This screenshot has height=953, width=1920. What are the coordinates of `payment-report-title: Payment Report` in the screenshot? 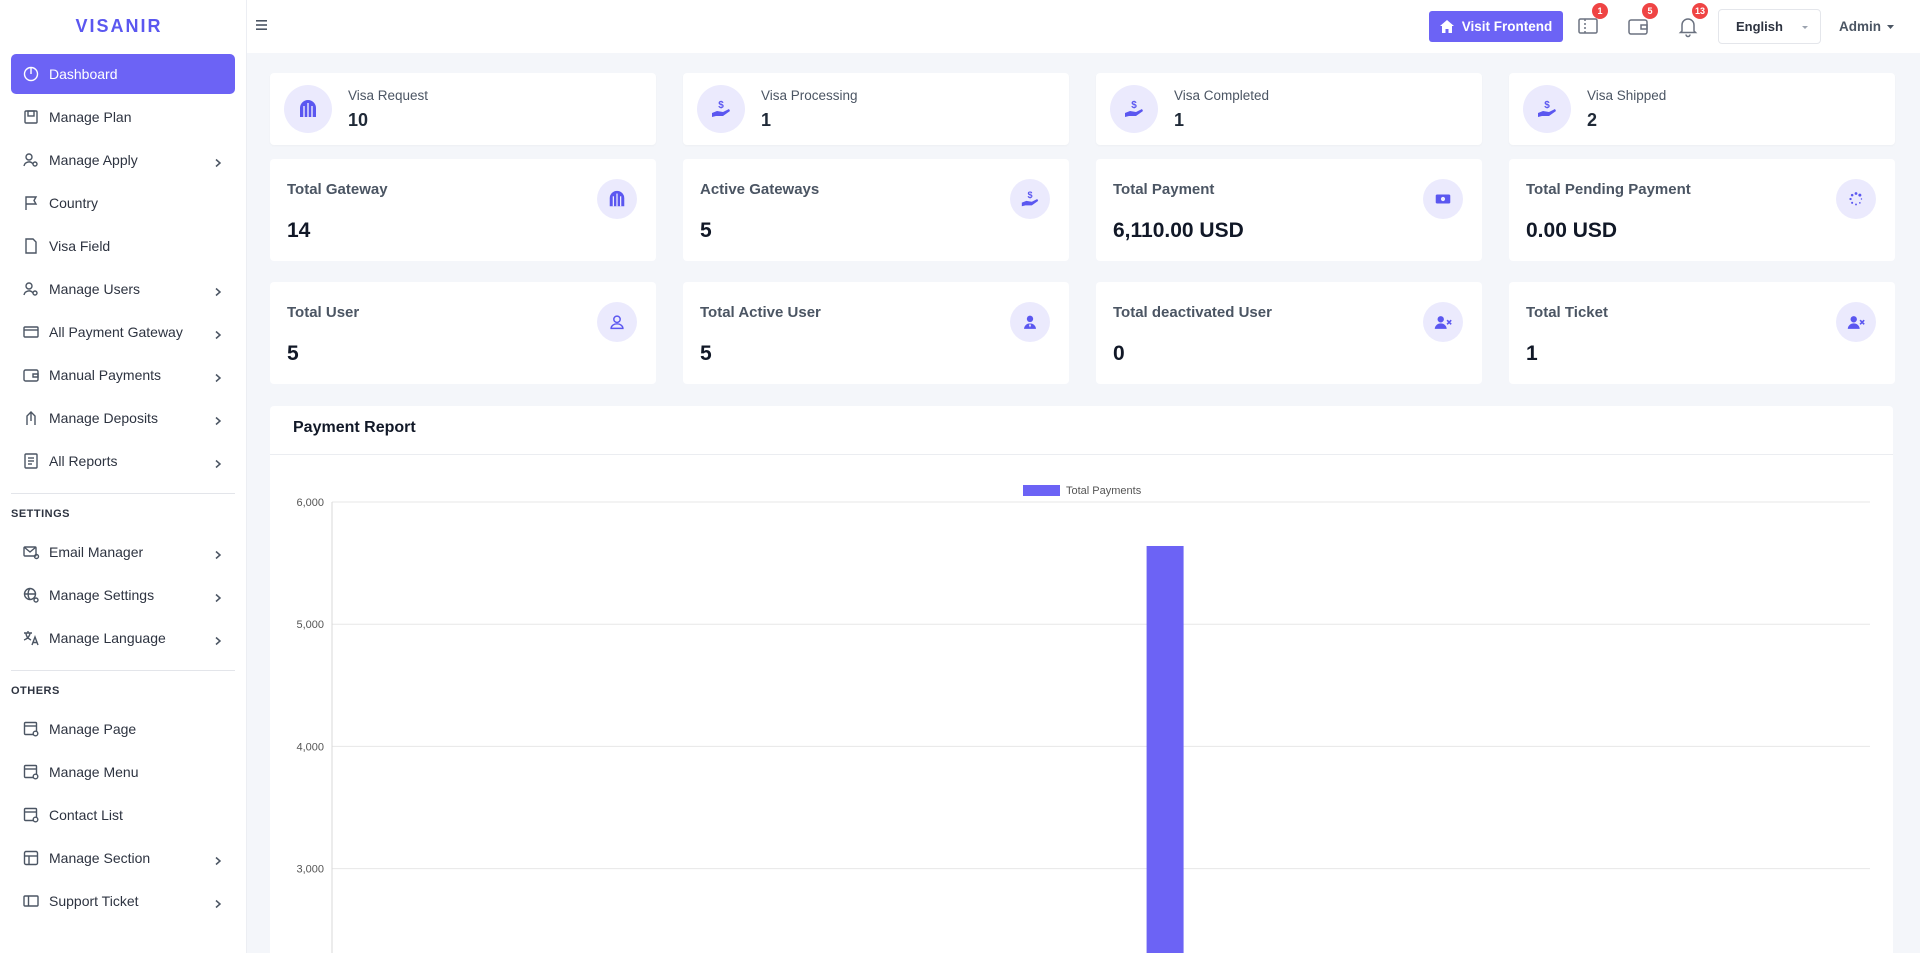 It's located at (354, 427).